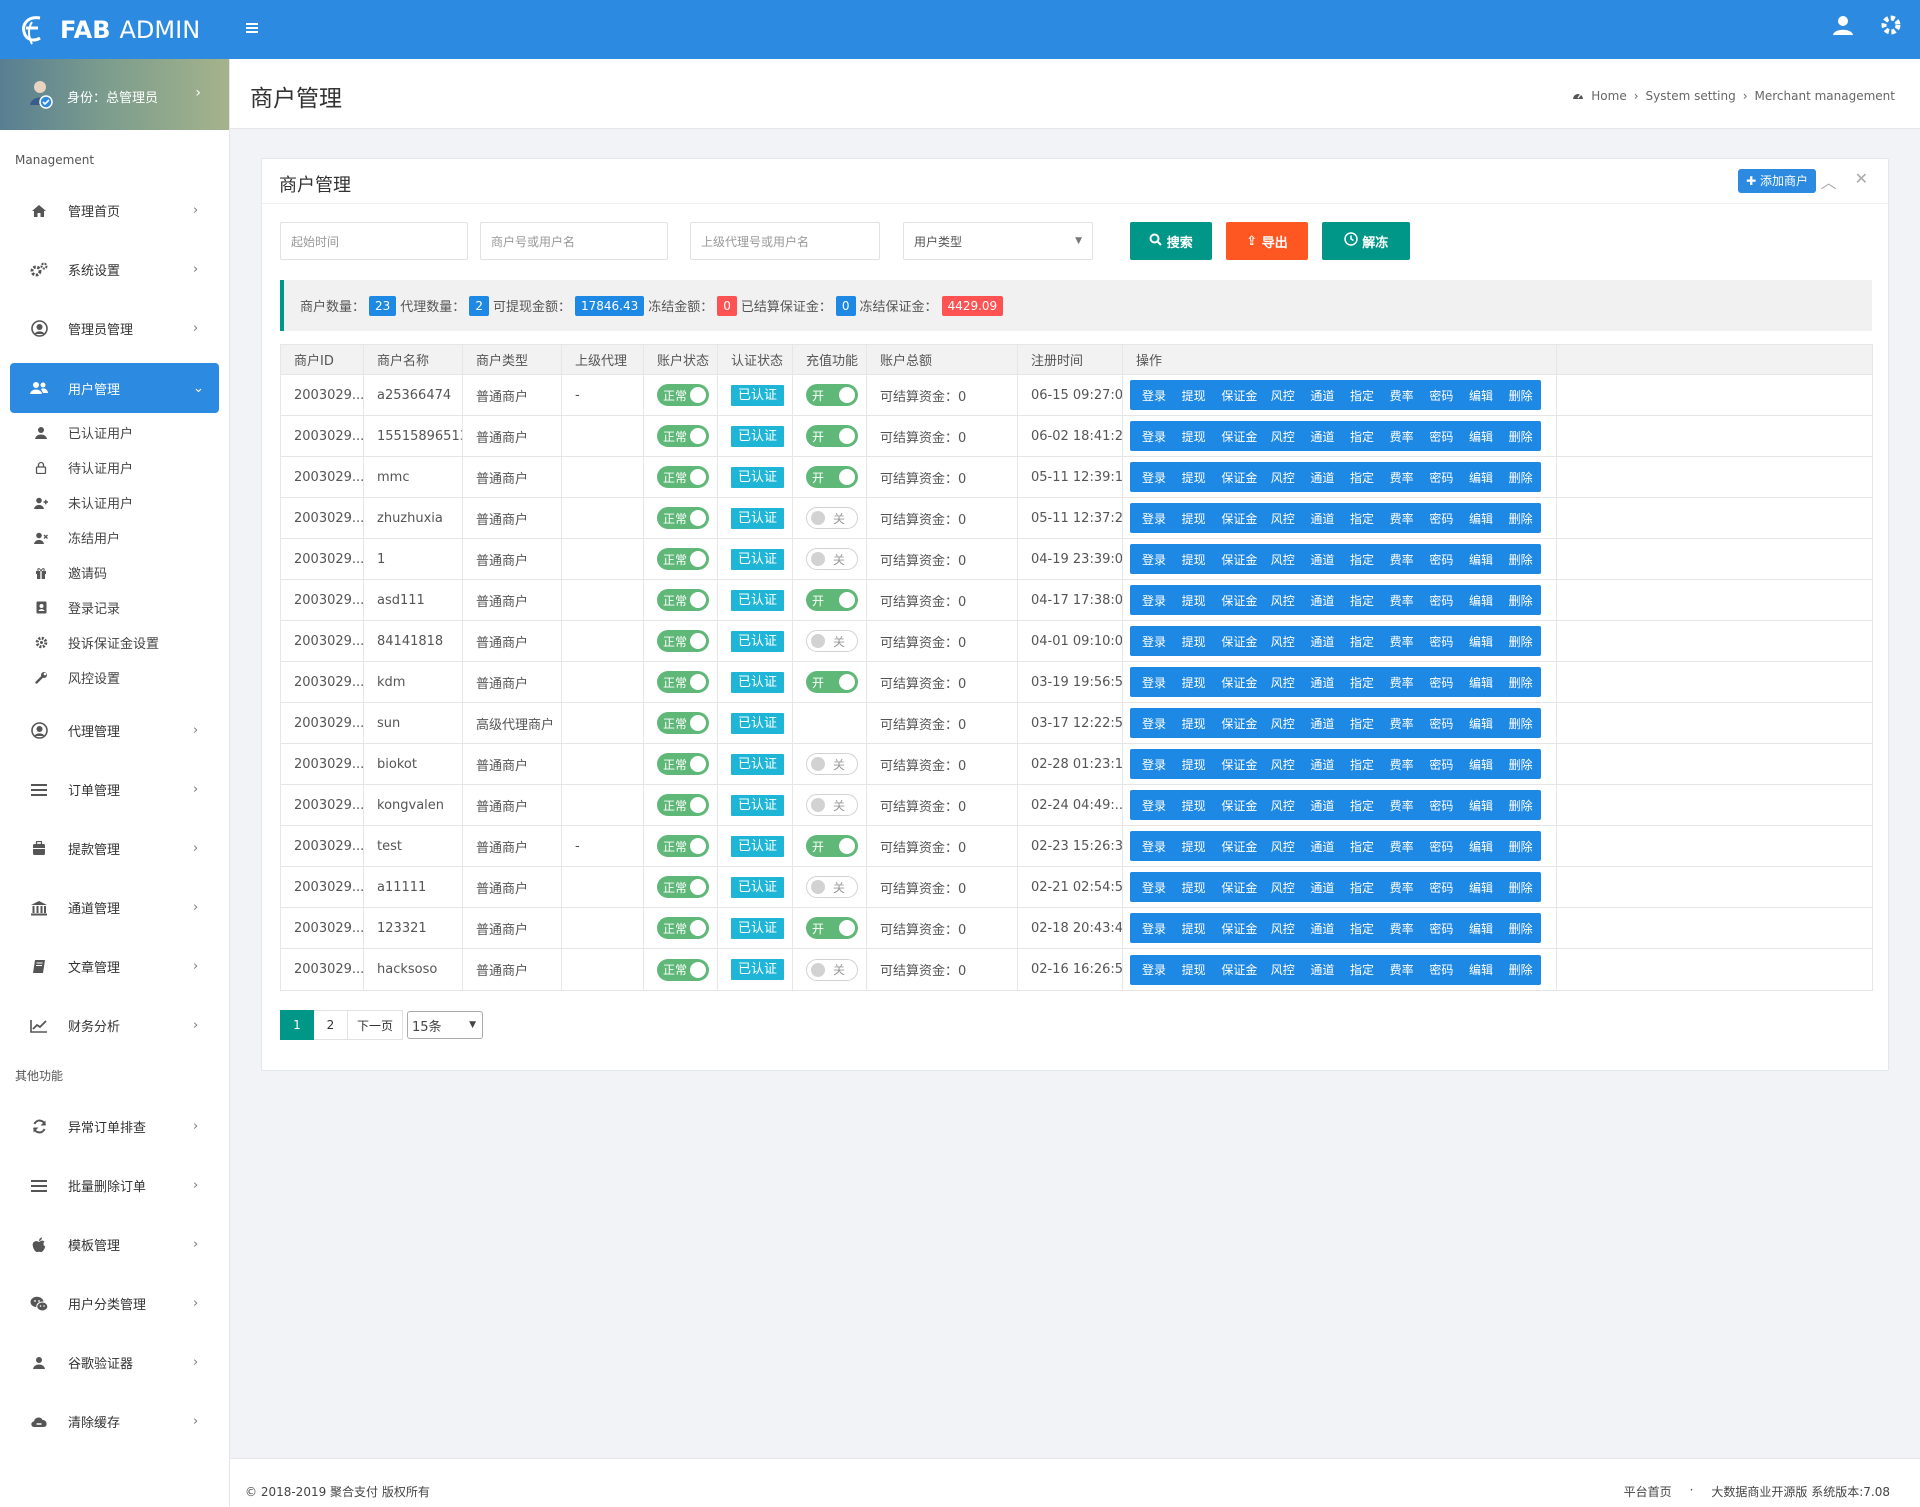 Image resolution: width=1920 pixels, height=1507 pixels. Describe the element at coordinates (114, 1025) in the screenshot. I see `sidebar-item-mgmt-5: 财务分析 ›` at that location.